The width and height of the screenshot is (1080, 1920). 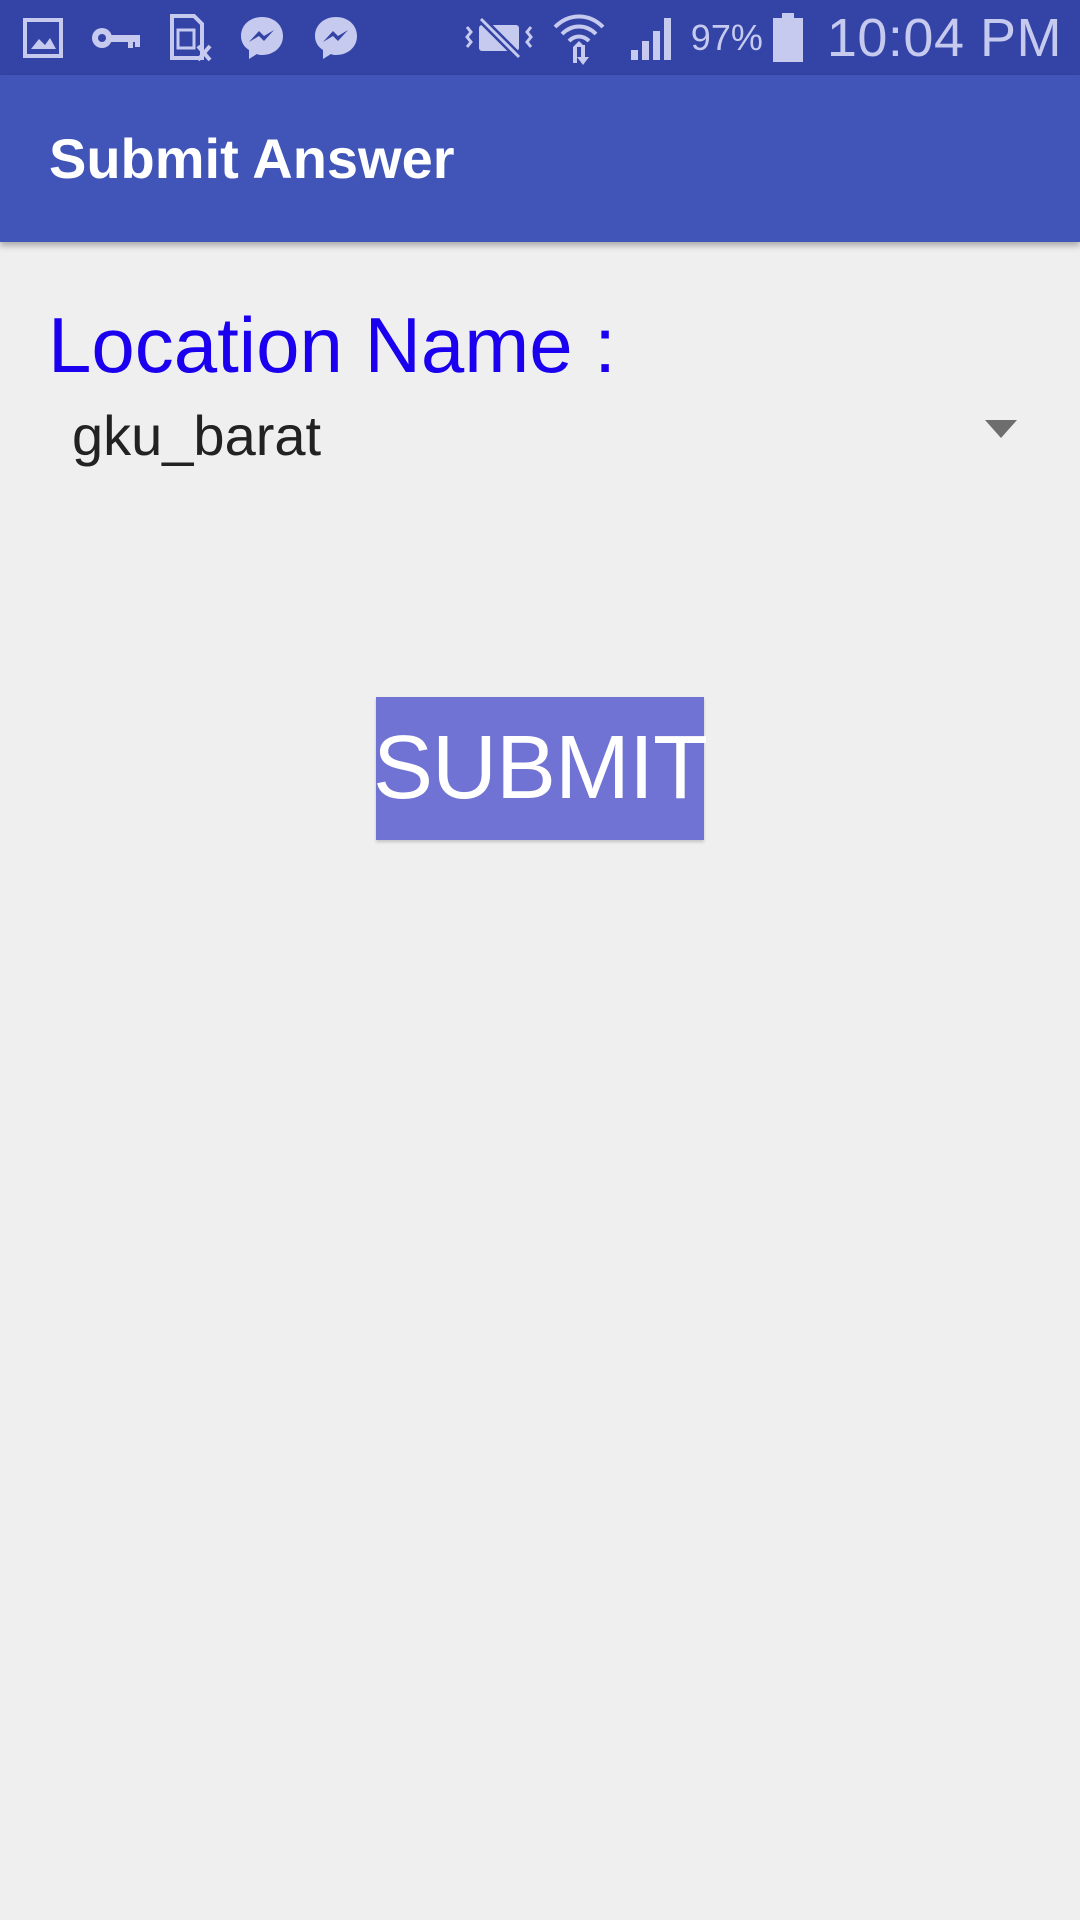 I want to click on signal-icon, so click(x=653, y=38).